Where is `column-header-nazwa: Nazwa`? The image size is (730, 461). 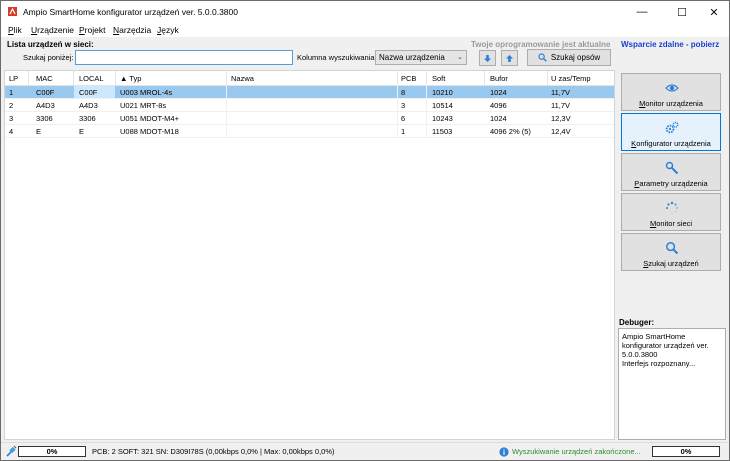 column-header-nazwa: Nazwa is located at coordinates (242, 78).